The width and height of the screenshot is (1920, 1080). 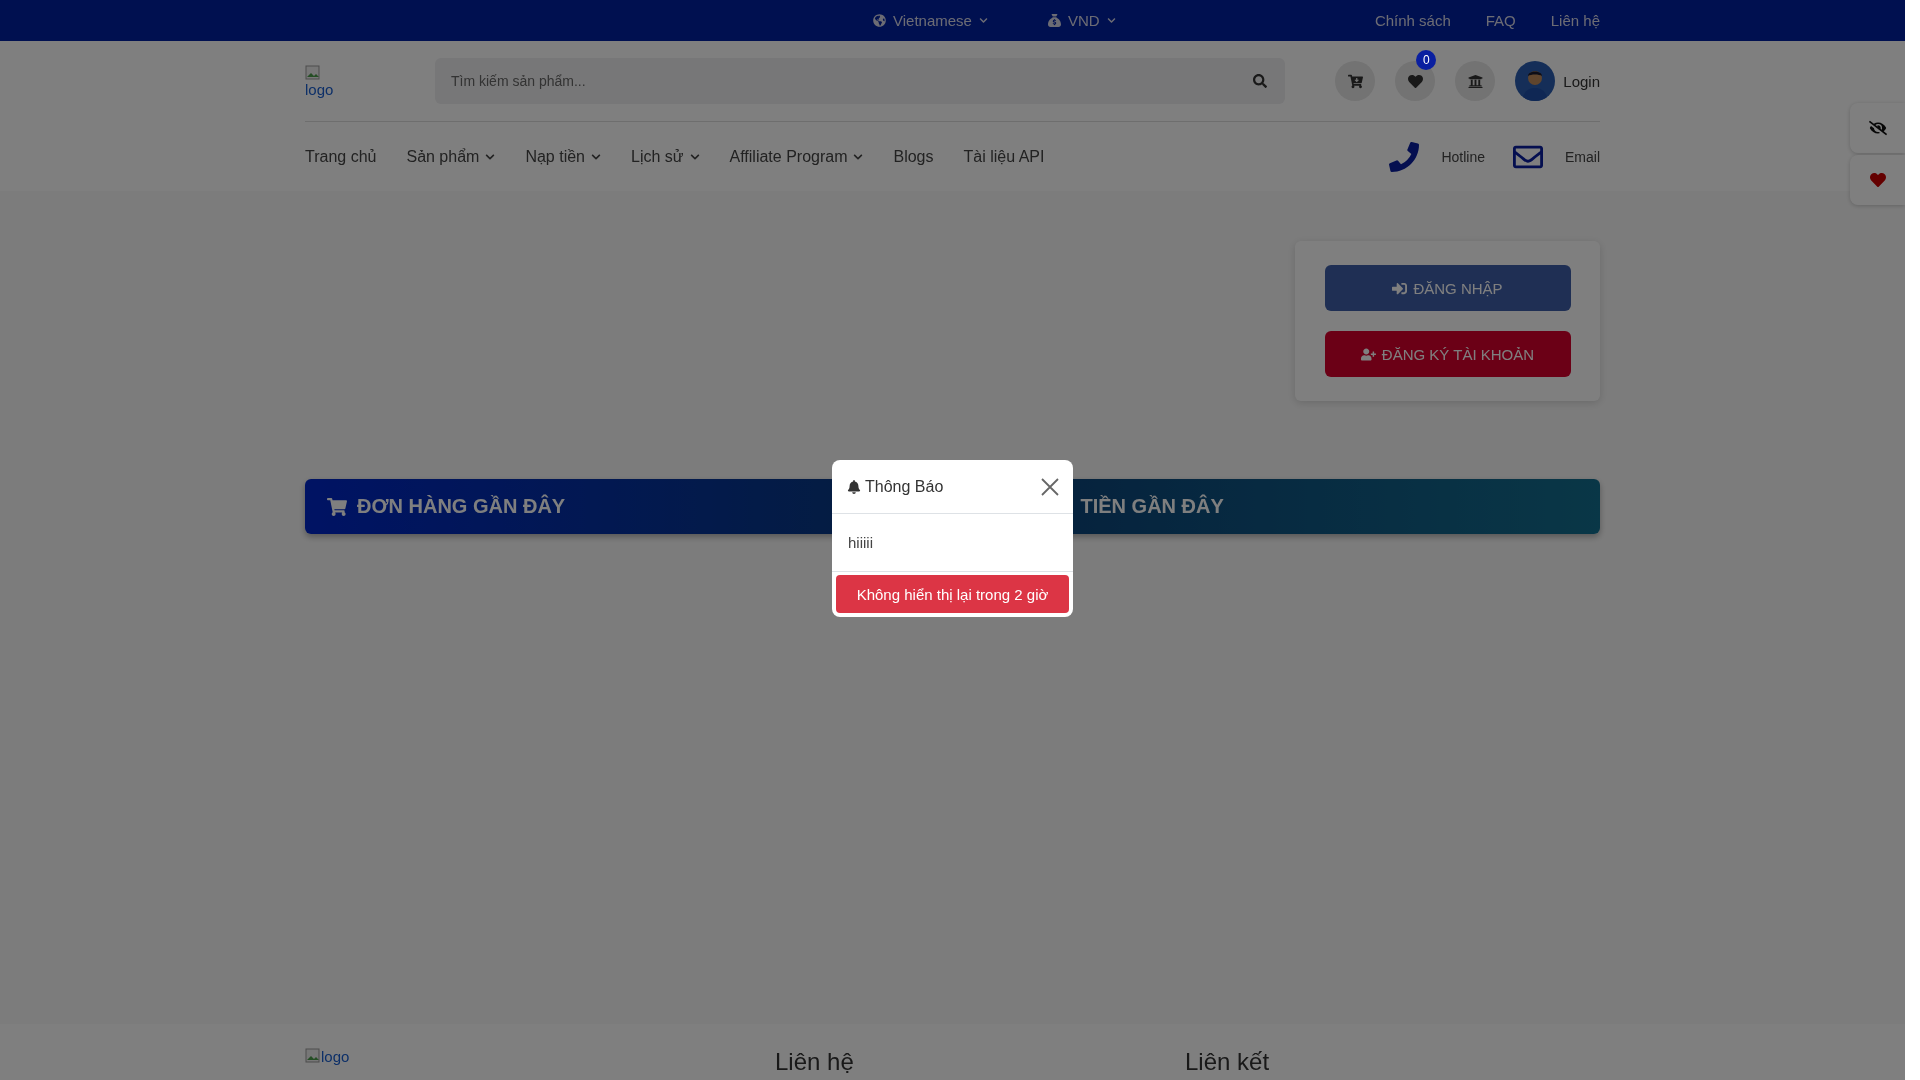 What do you see at coordinates (1447, 354) in the screenshot?
I see `register-button: ĐĂNG KÝ TÀI KHOẢN` at bounding box center [1447, 354].